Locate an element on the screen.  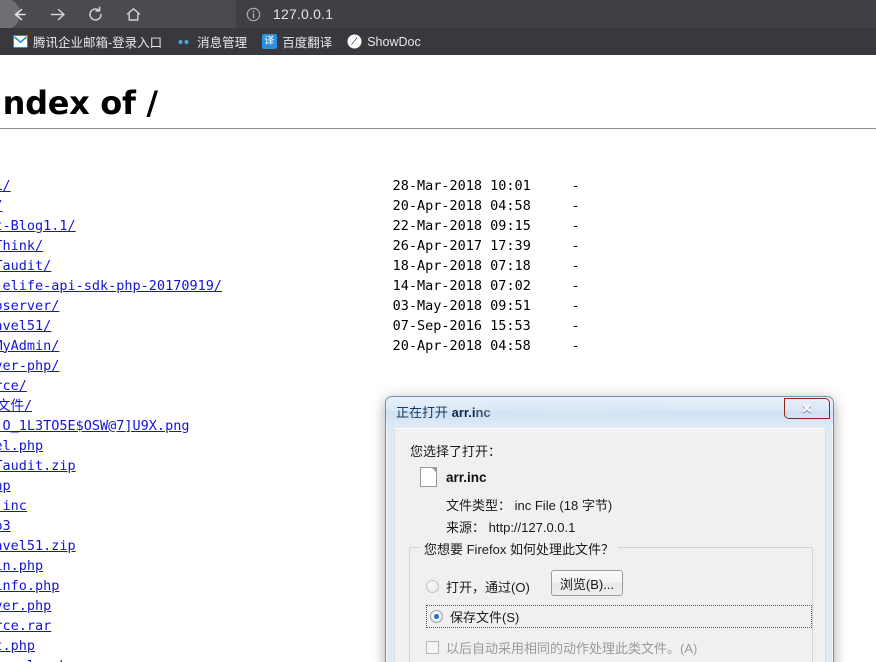
forward-button is located at coordinates (57, 14).